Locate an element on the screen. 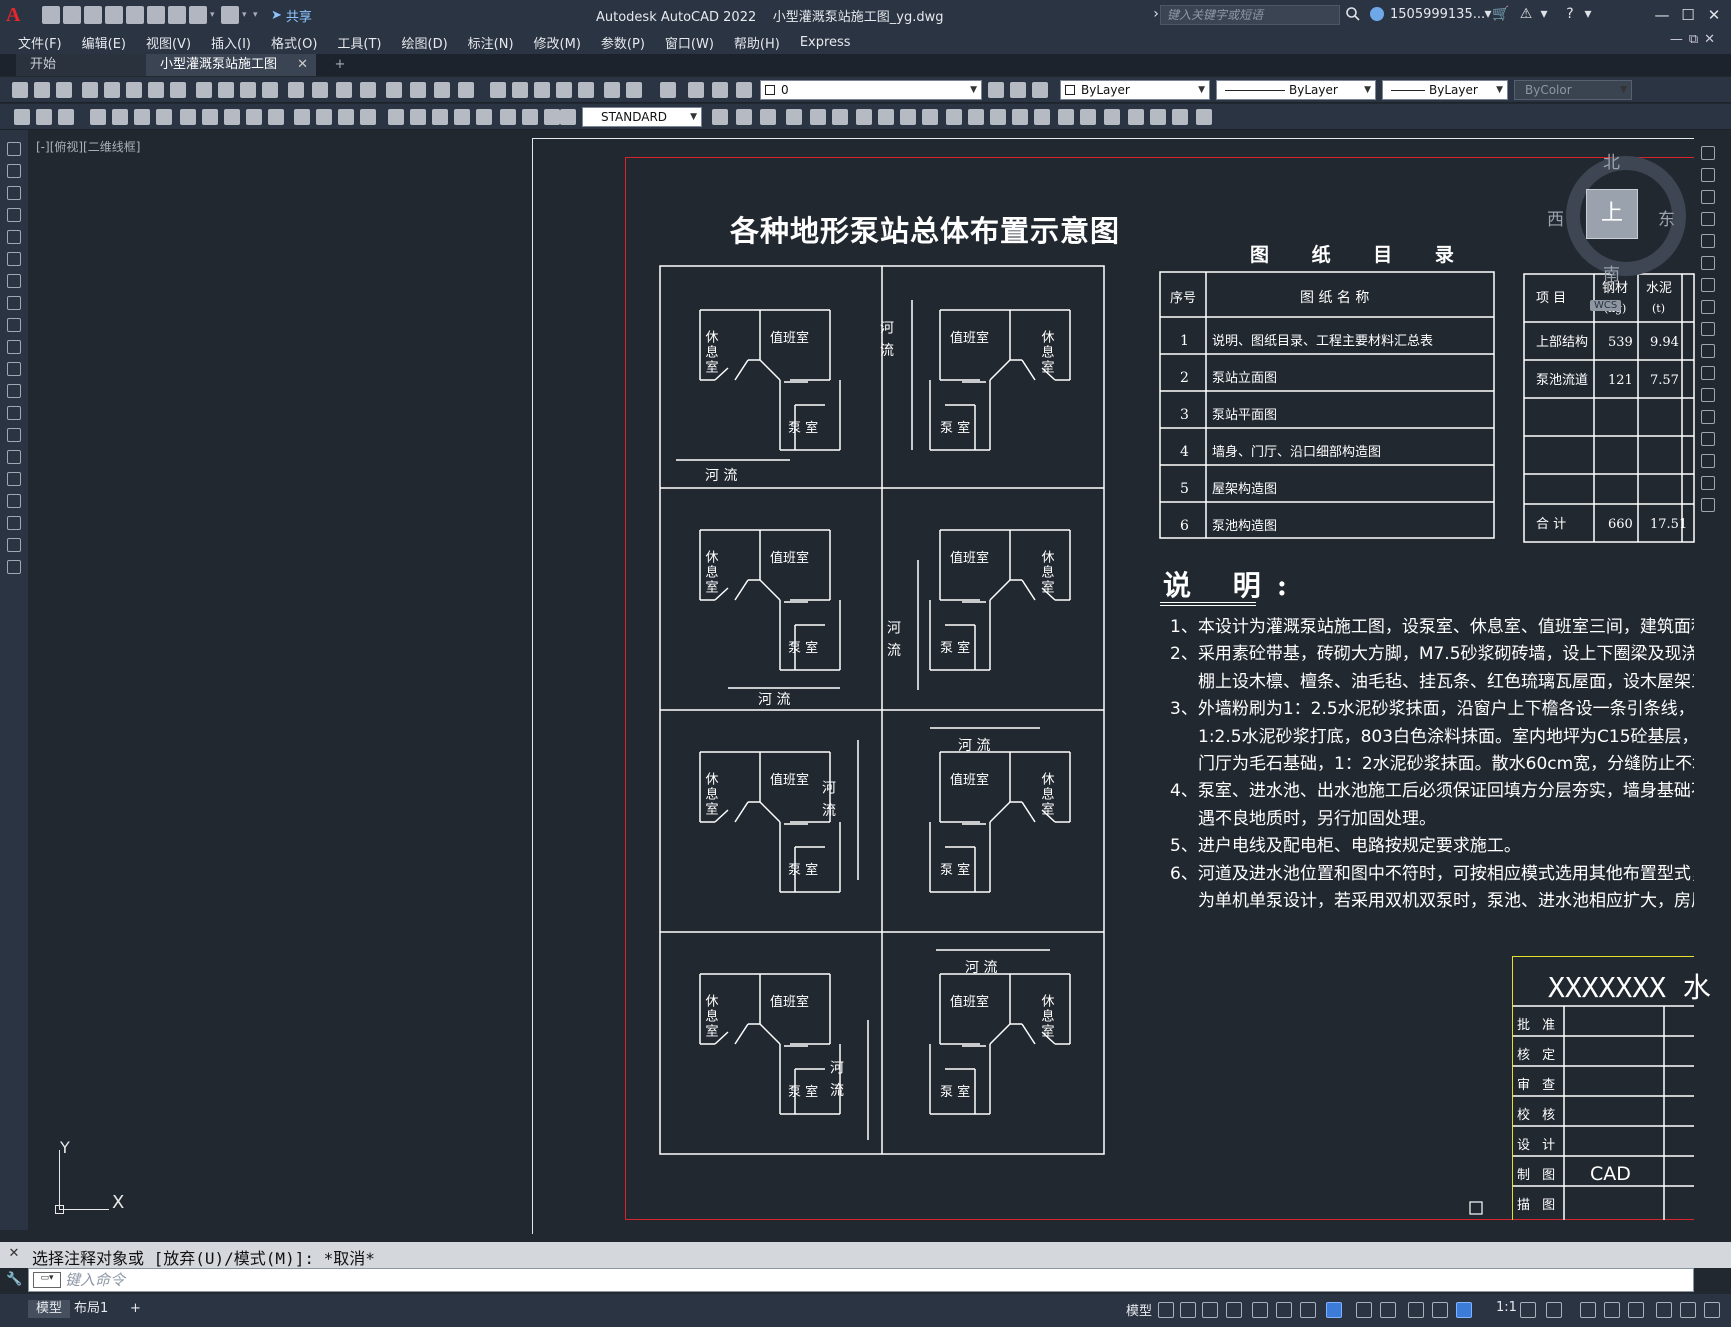 This screenshot has height=1327, width=1731. sketch-3-pump-label: 泵 室 is located at coordinates (955, 648).